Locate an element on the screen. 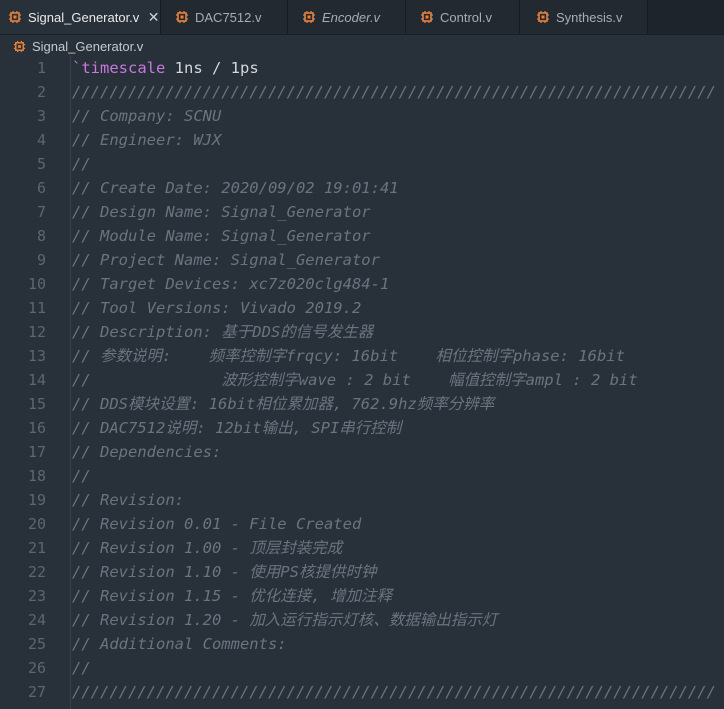 The width and height of the screenshot is (724, 709). comment-token: // Tool Versions: Vivado 2019.2 is located at coordinates (217, 308).